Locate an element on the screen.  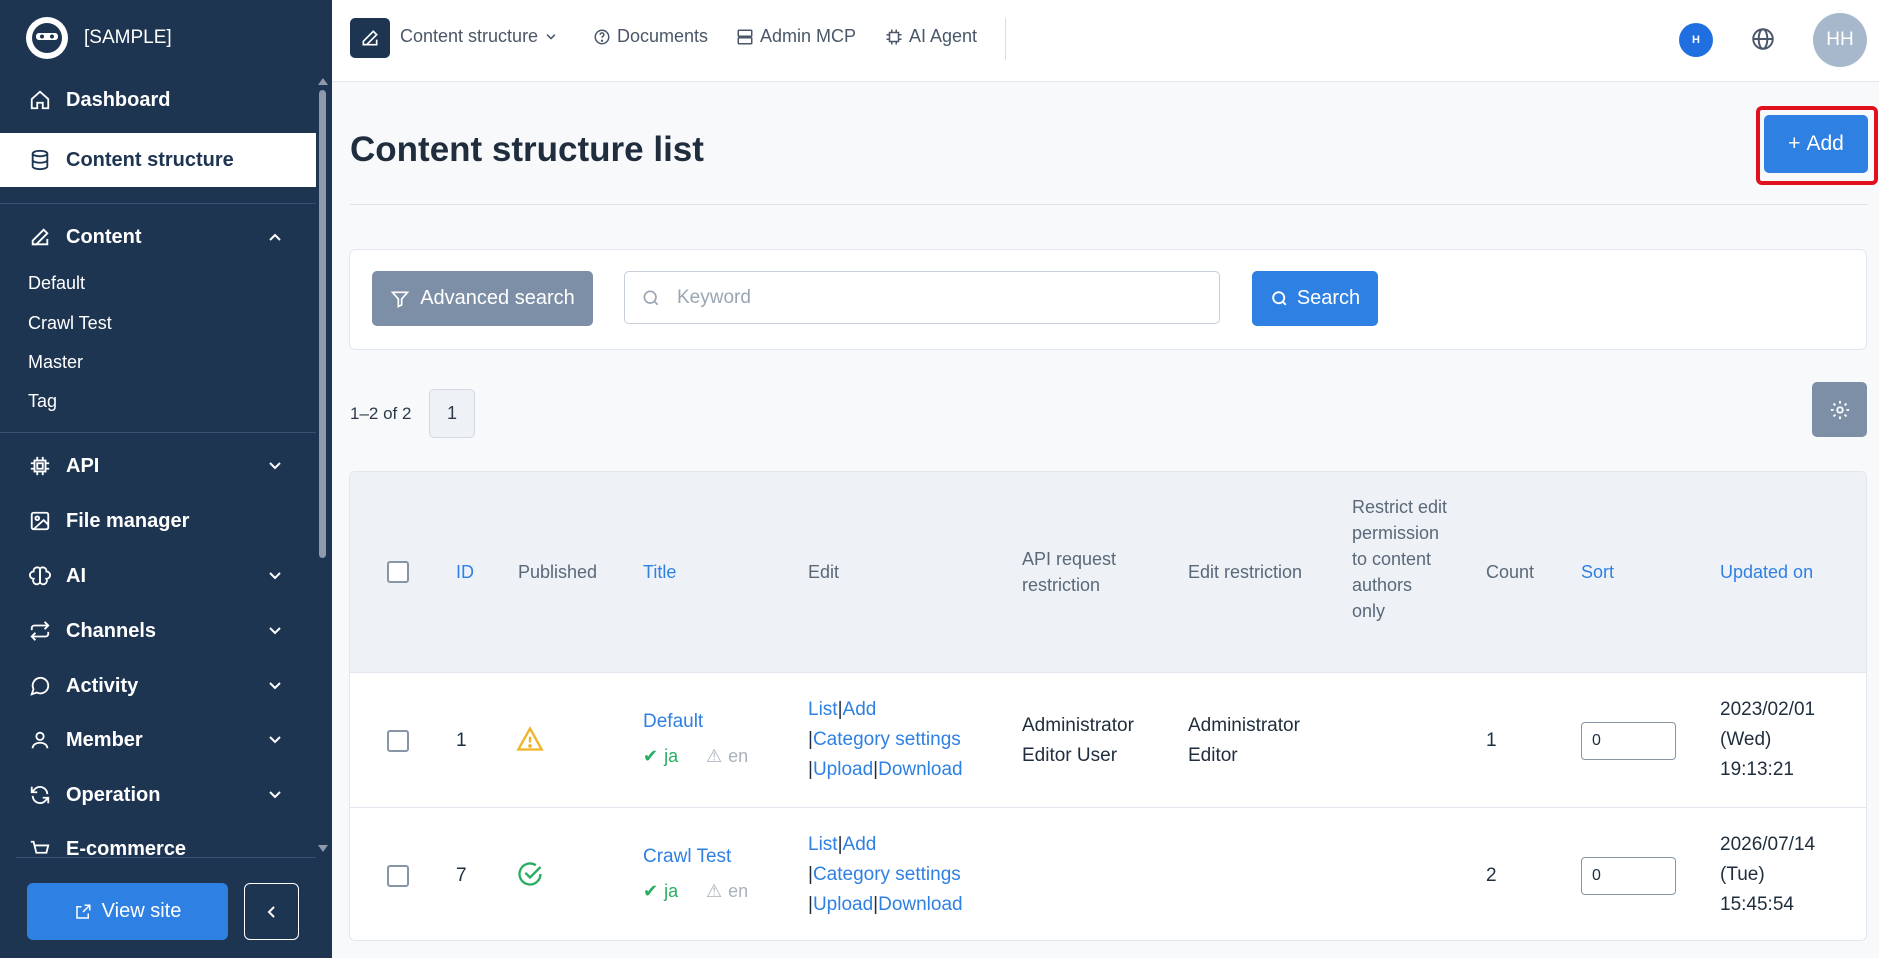
column-header-id: ID is located at coordinates (465, 572).